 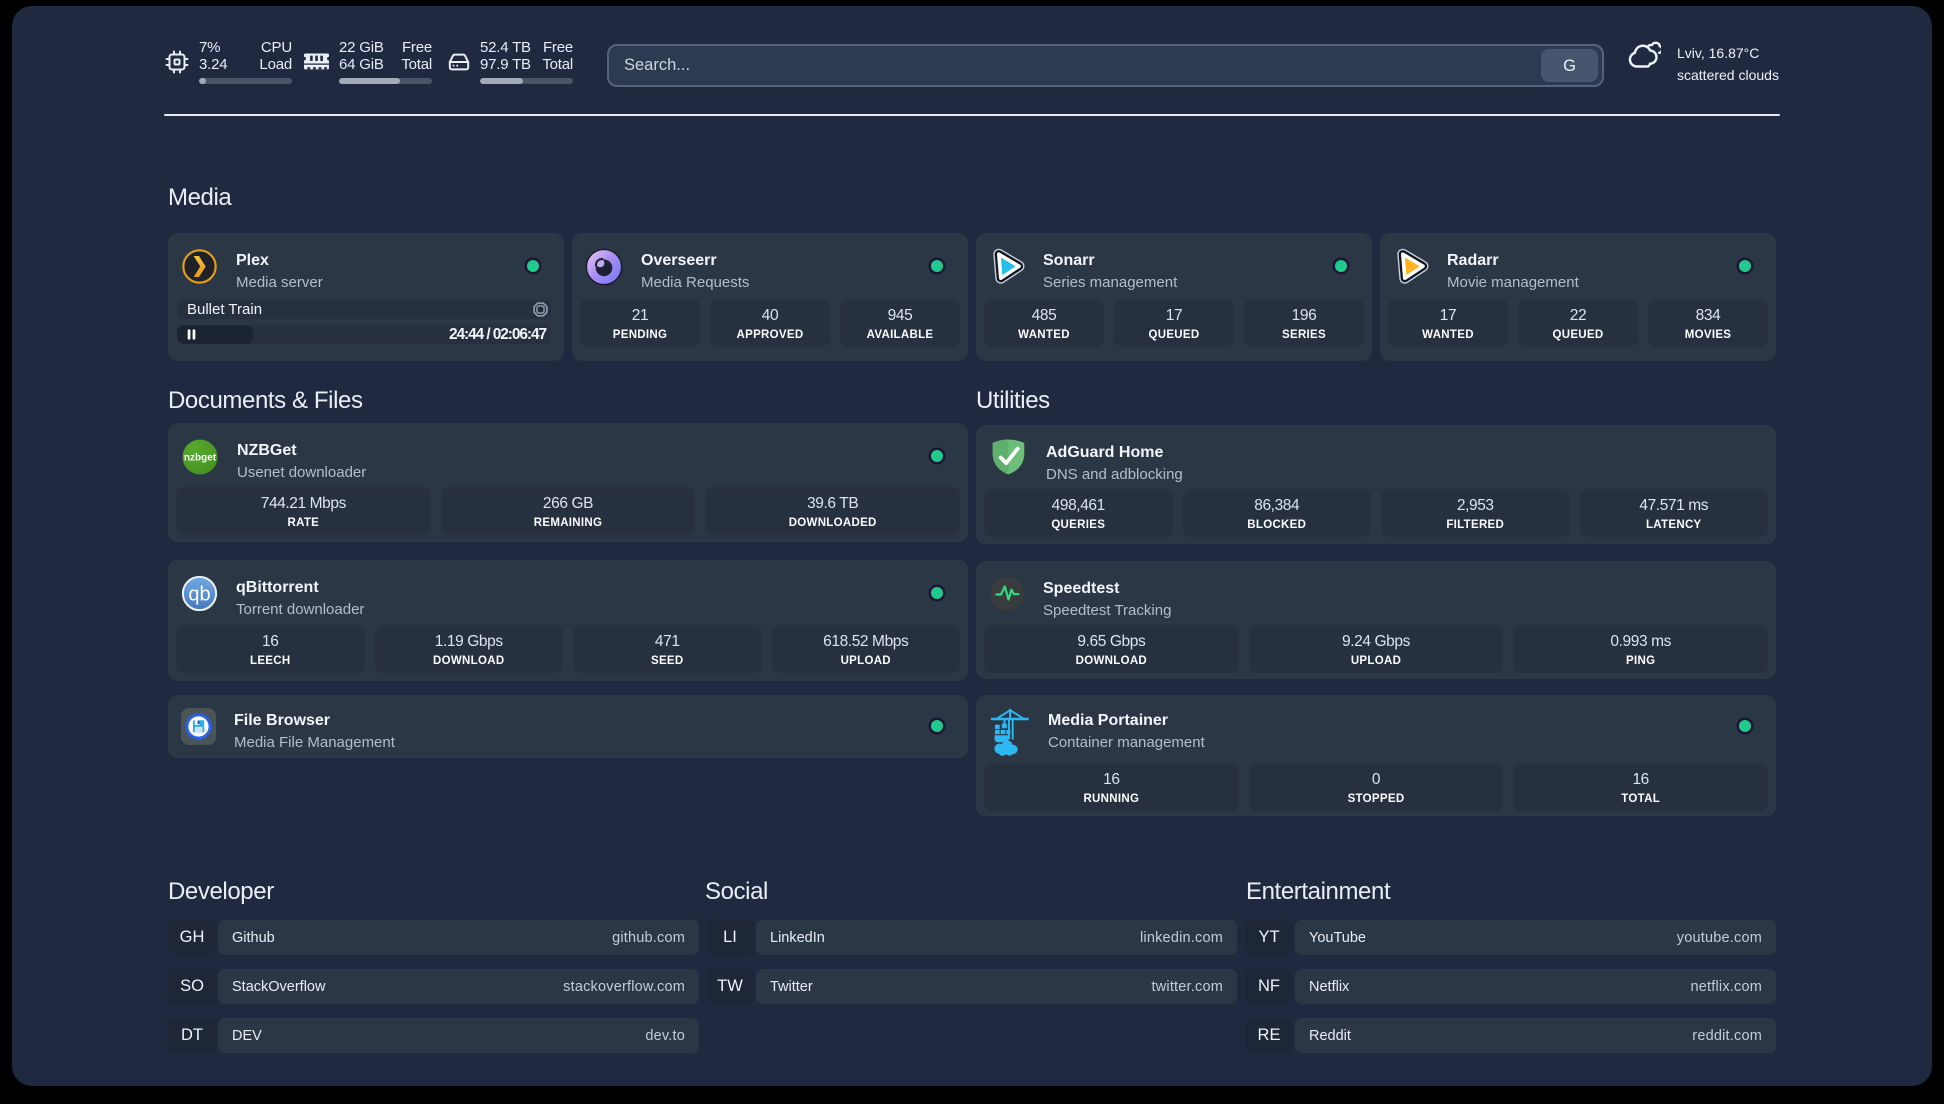 I want to click on svg-text: qb, so click(x=199, y=595).